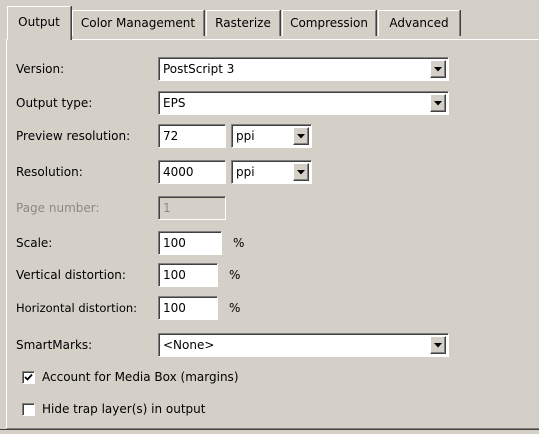 Image resolution: width=539 pixels, height=434 pixels. I want to click on vertical-distortion-input: 100, so click(188, 275).